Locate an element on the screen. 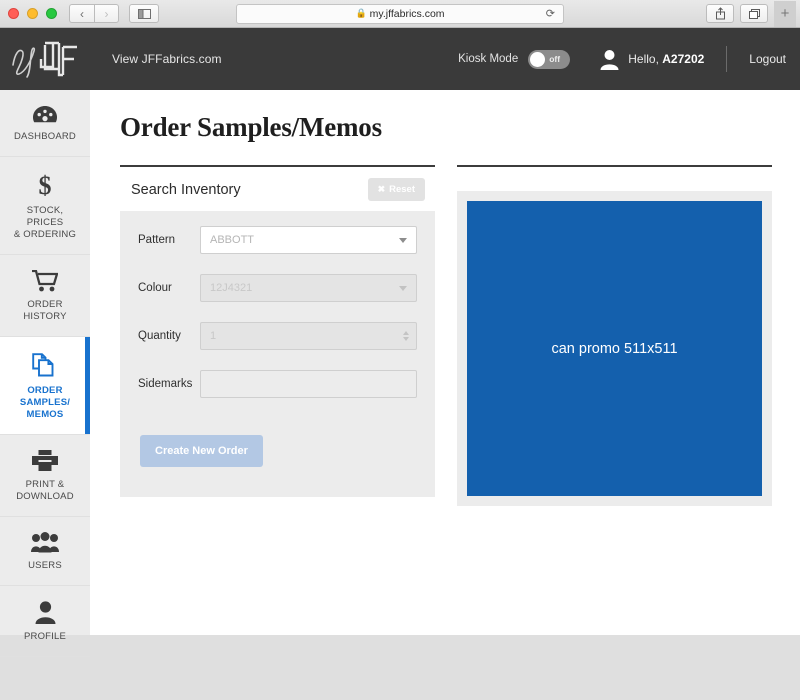  greeting-prefix: Hello, is located at coordinates (645, 59).